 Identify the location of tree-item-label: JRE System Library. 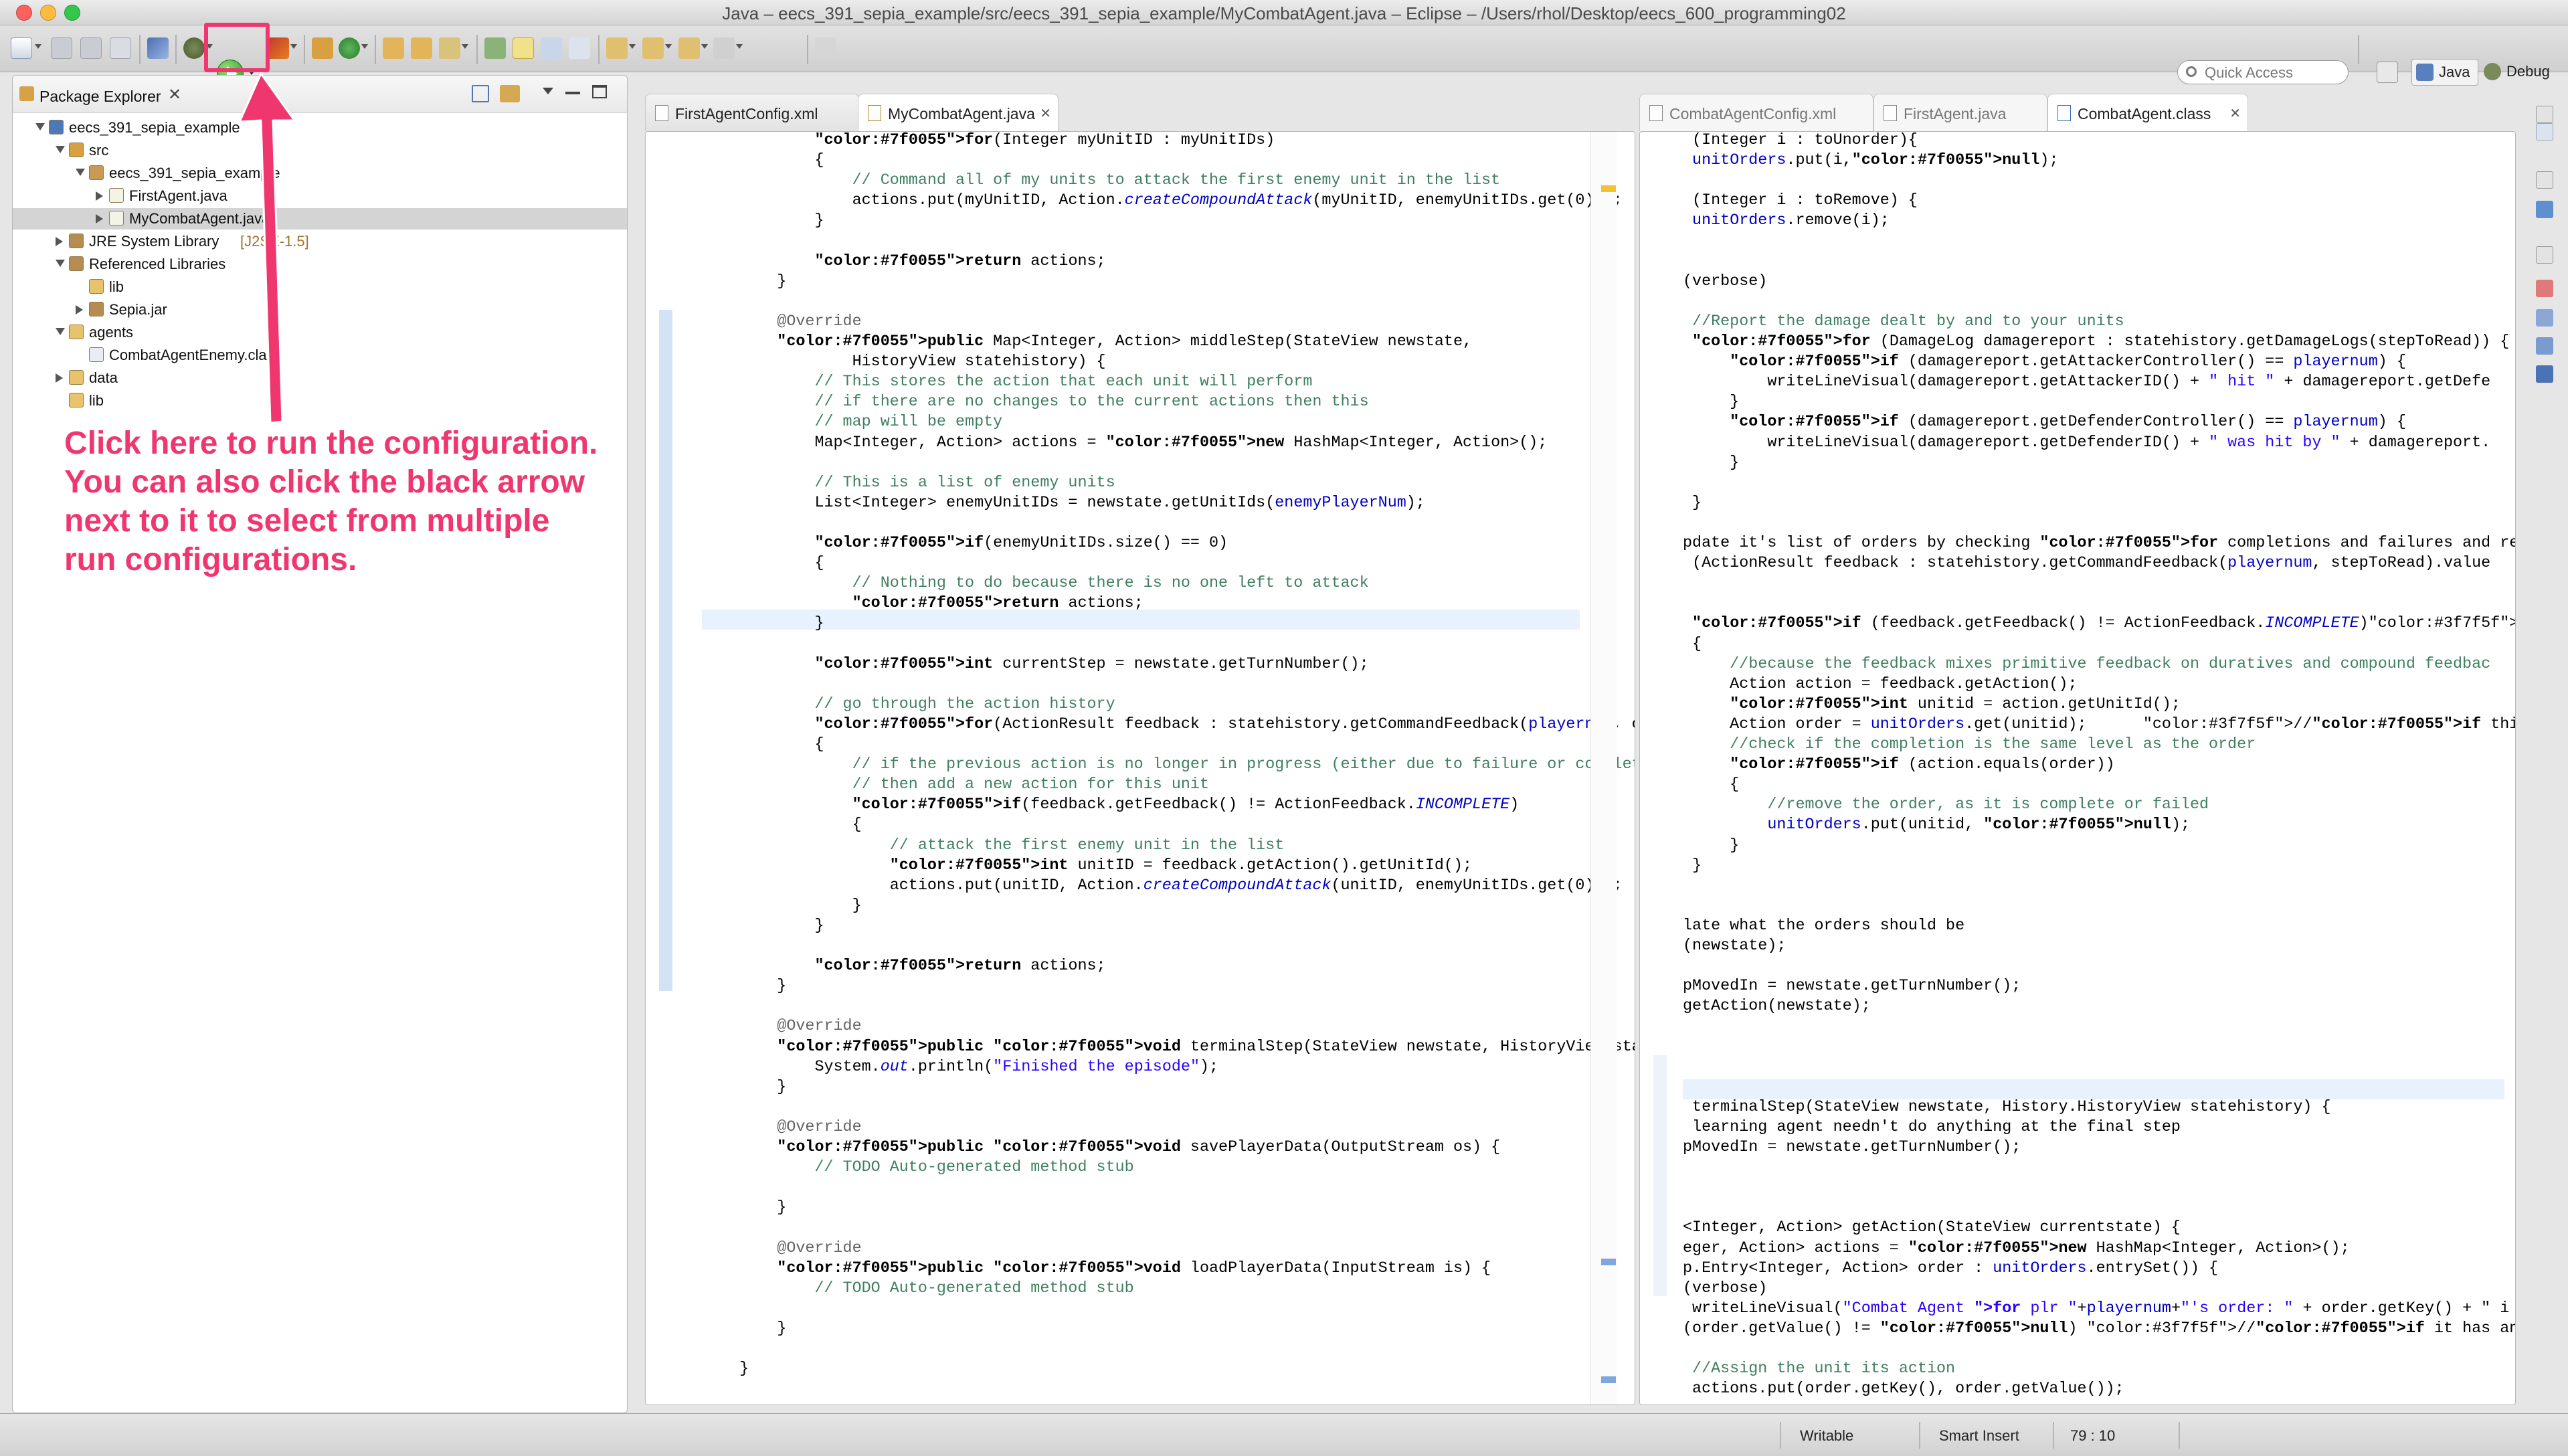
(154, 241).